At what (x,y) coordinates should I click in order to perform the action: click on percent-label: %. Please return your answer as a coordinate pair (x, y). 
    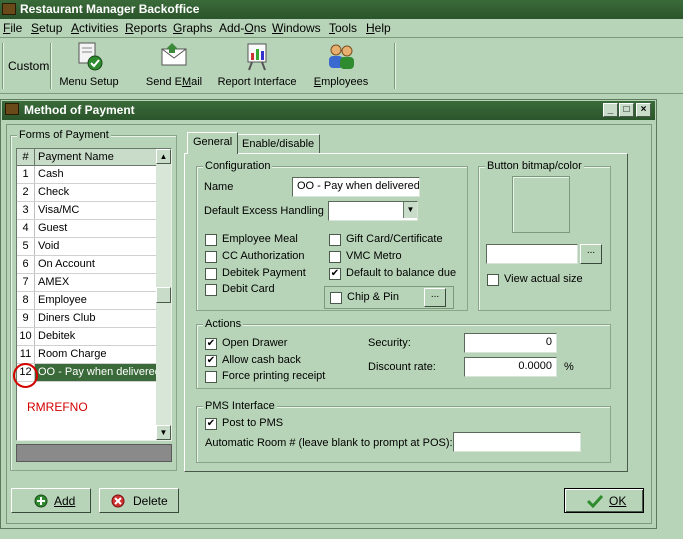
    Looking at the image, I should click on (569, 367).